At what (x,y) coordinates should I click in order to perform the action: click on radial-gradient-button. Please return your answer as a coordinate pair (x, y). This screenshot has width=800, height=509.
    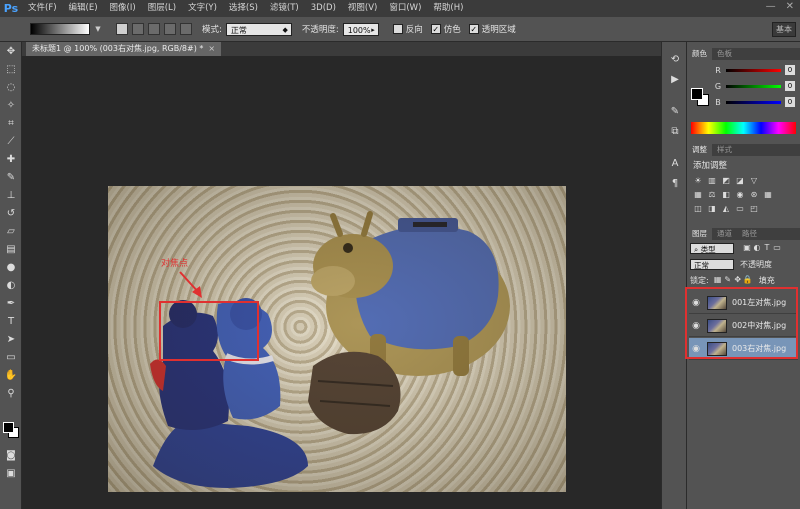
    Looking at the image, I should click on (138, 29).